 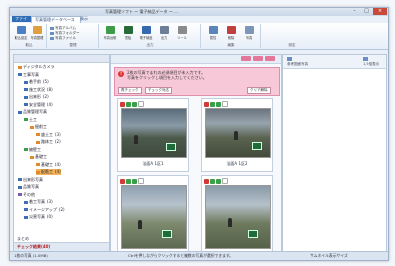 I want to click on status-left: 1枚の写真 (1.0MB), so click(x=31, y=255).